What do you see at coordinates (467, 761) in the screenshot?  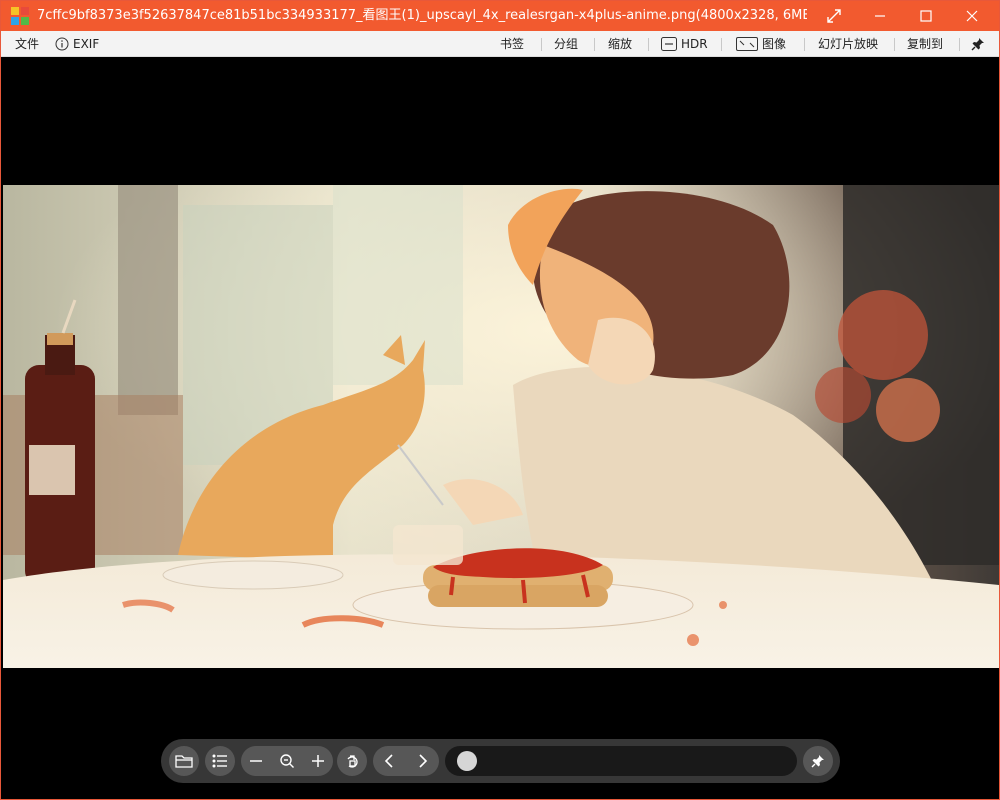 I see `slider-thumb` at bounding box center [467, 761].